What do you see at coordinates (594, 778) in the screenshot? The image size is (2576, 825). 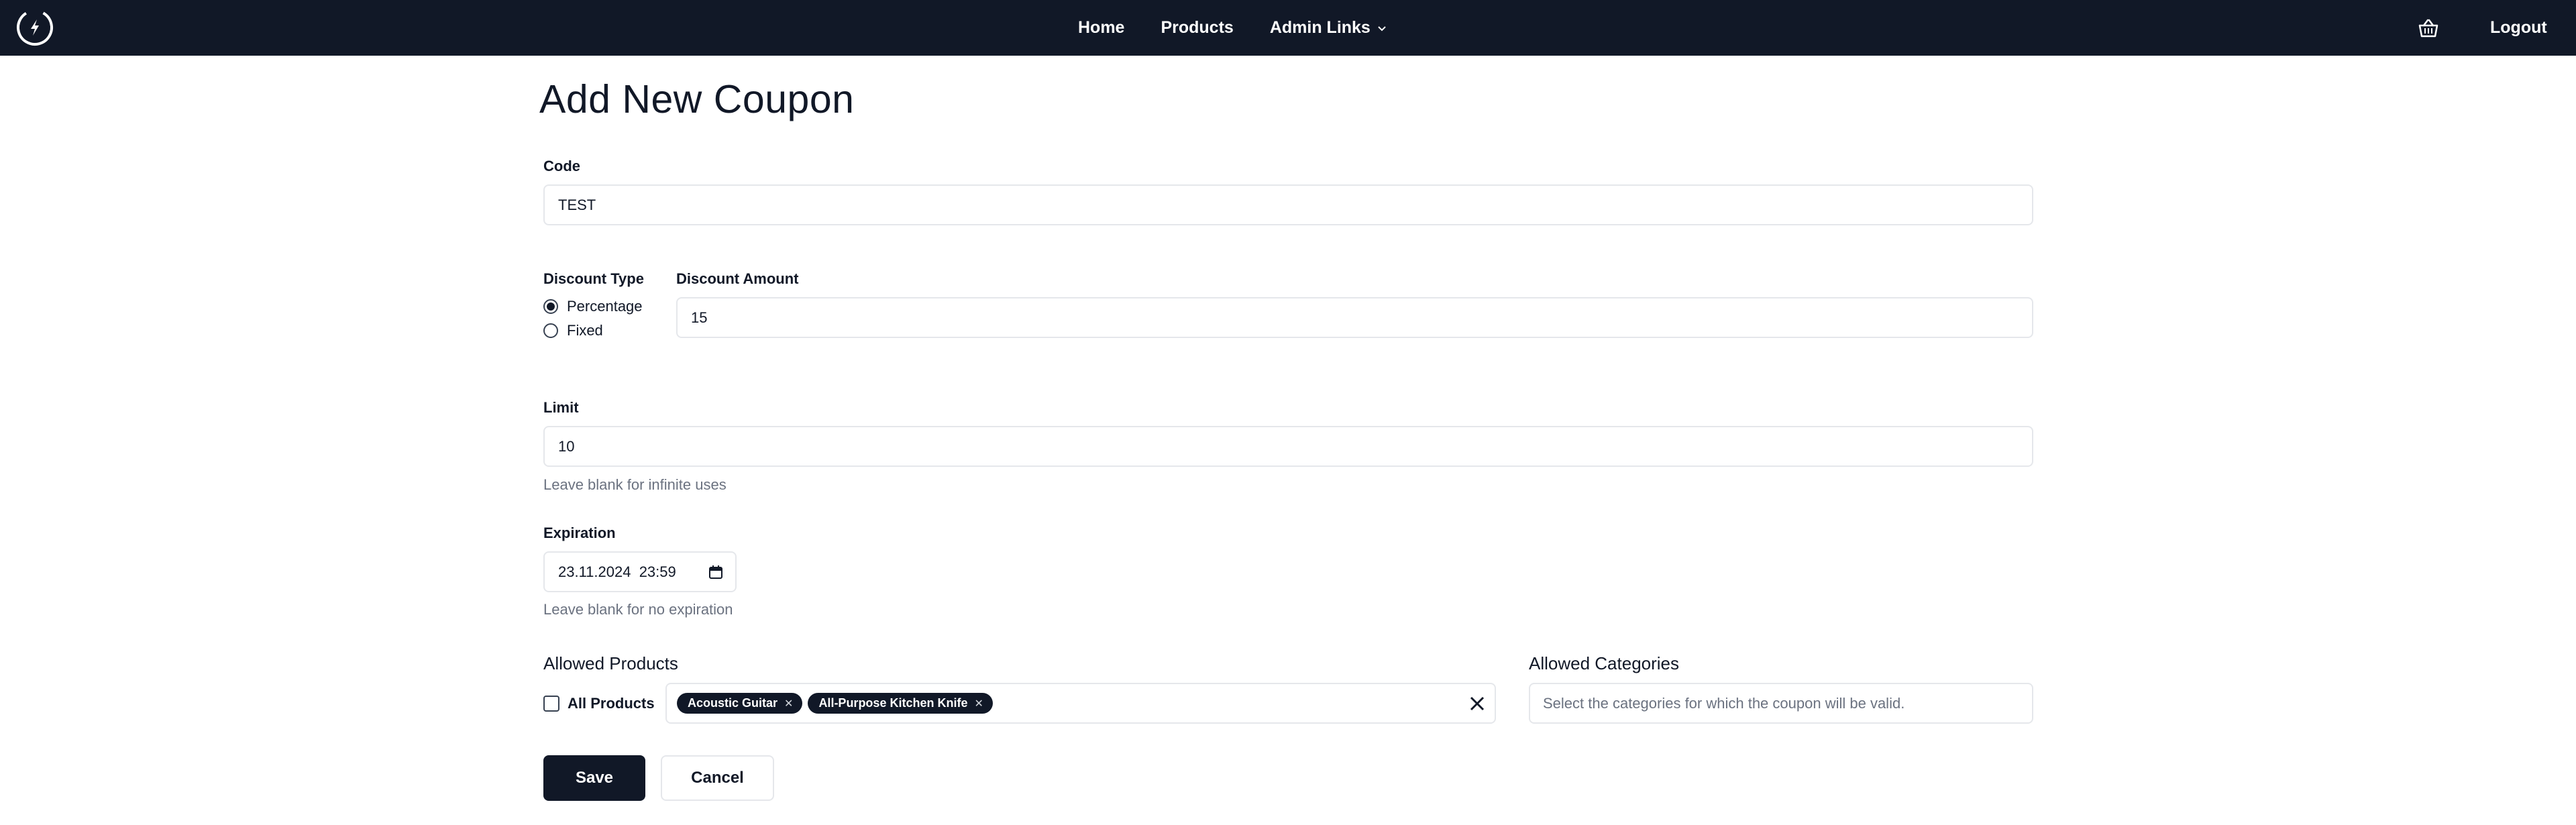 I see `save-button: Save` at bounding box center [594, 778].